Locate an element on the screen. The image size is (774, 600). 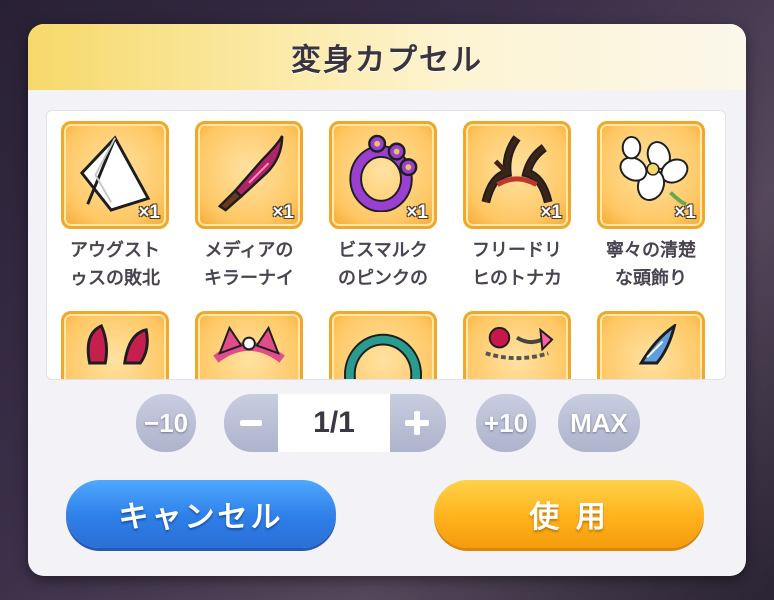
cancel-label: キャンセル is located at coordinates (201, 517).